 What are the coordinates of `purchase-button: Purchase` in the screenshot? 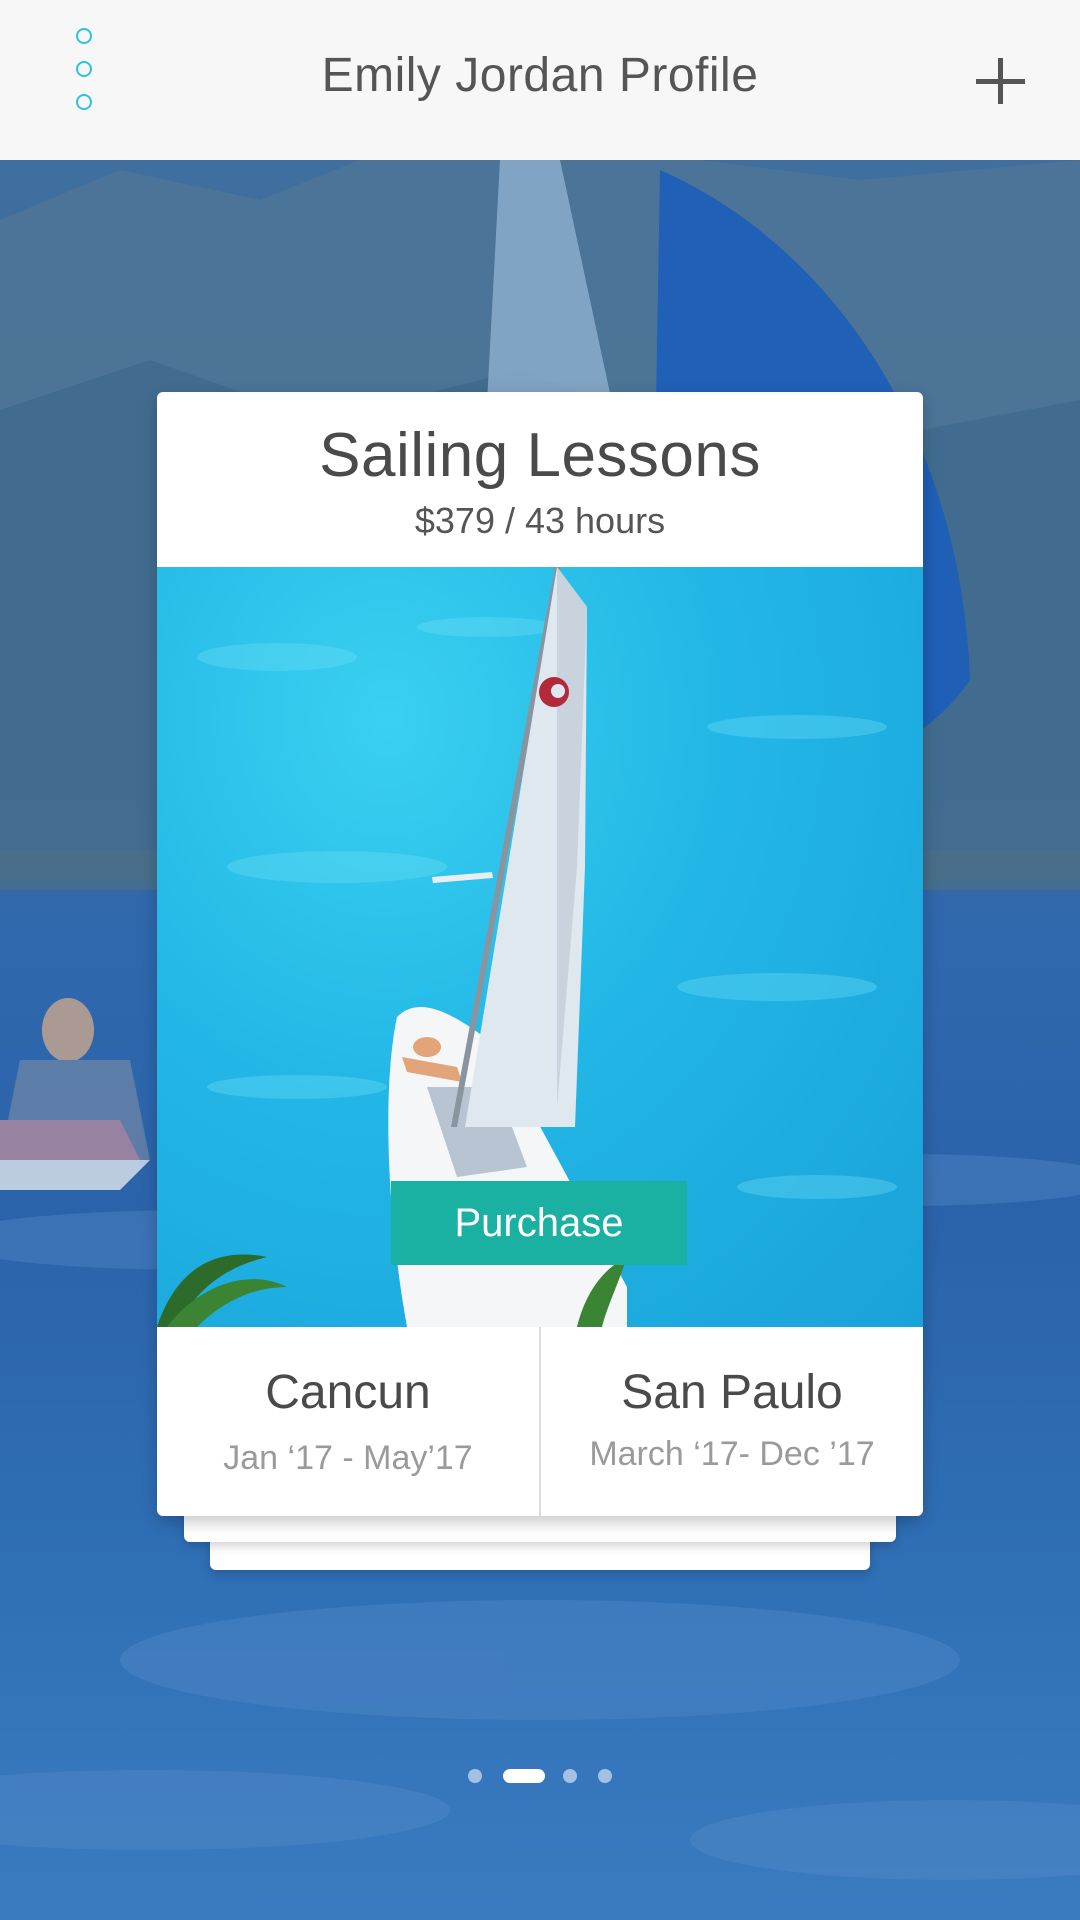 It's located at (539, 1223).